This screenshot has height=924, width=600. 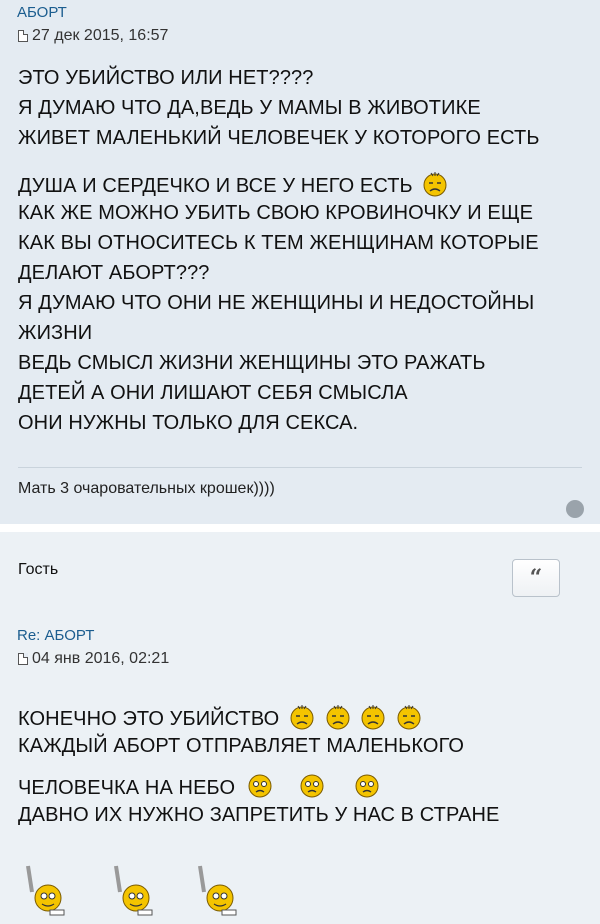 What do you see at coordinates (188, 423) in the screenshot?
I see `post-line: ОНИ НУЖНЫ ТОЛЬКО ДЛЯ СЕКСА.` at bounding box center [188, 423].